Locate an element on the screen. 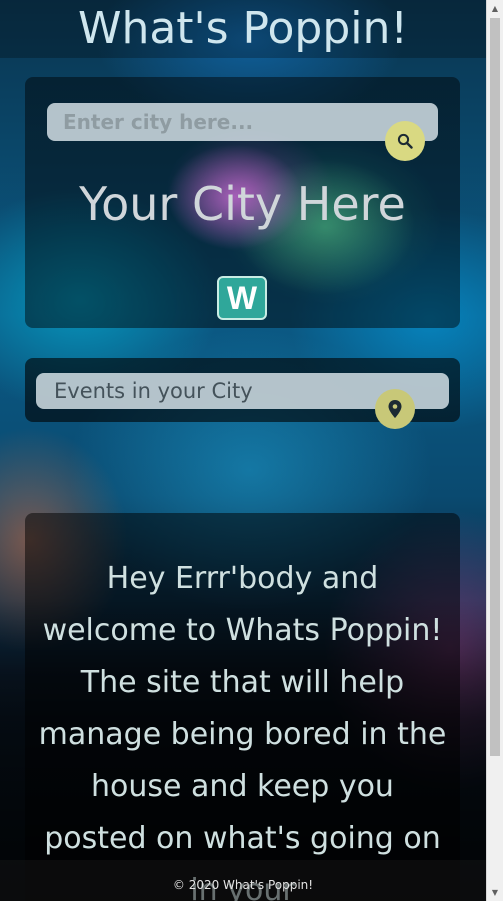 This screenshot has width=503, height=901. search-icon is located at coordinates (405, 141).